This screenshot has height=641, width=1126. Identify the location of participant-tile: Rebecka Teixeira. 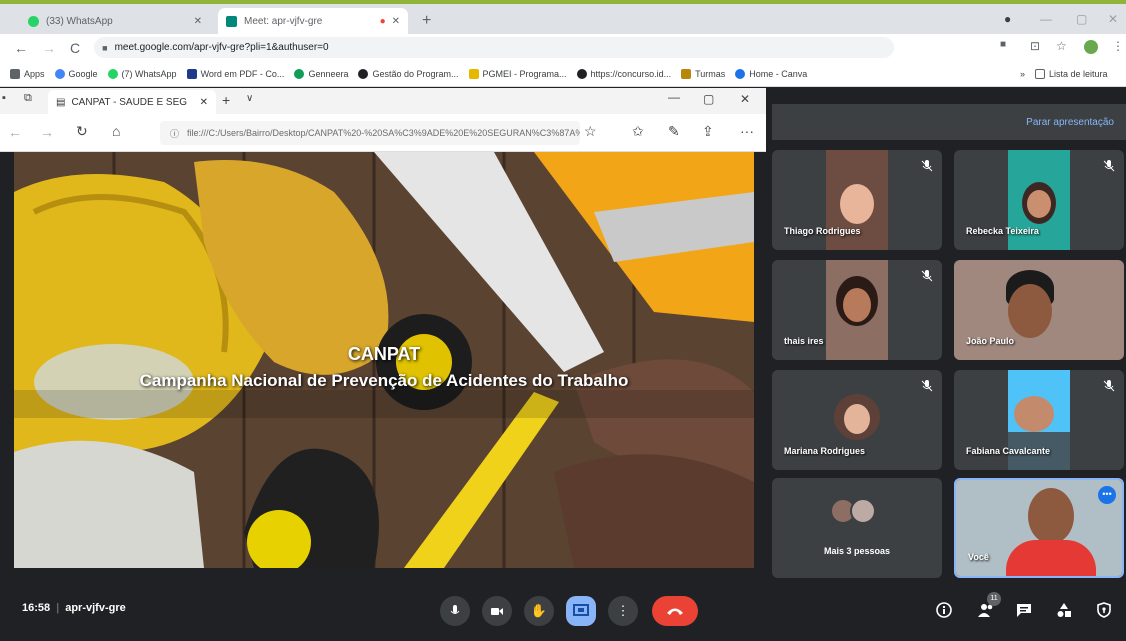
(1039, 200).